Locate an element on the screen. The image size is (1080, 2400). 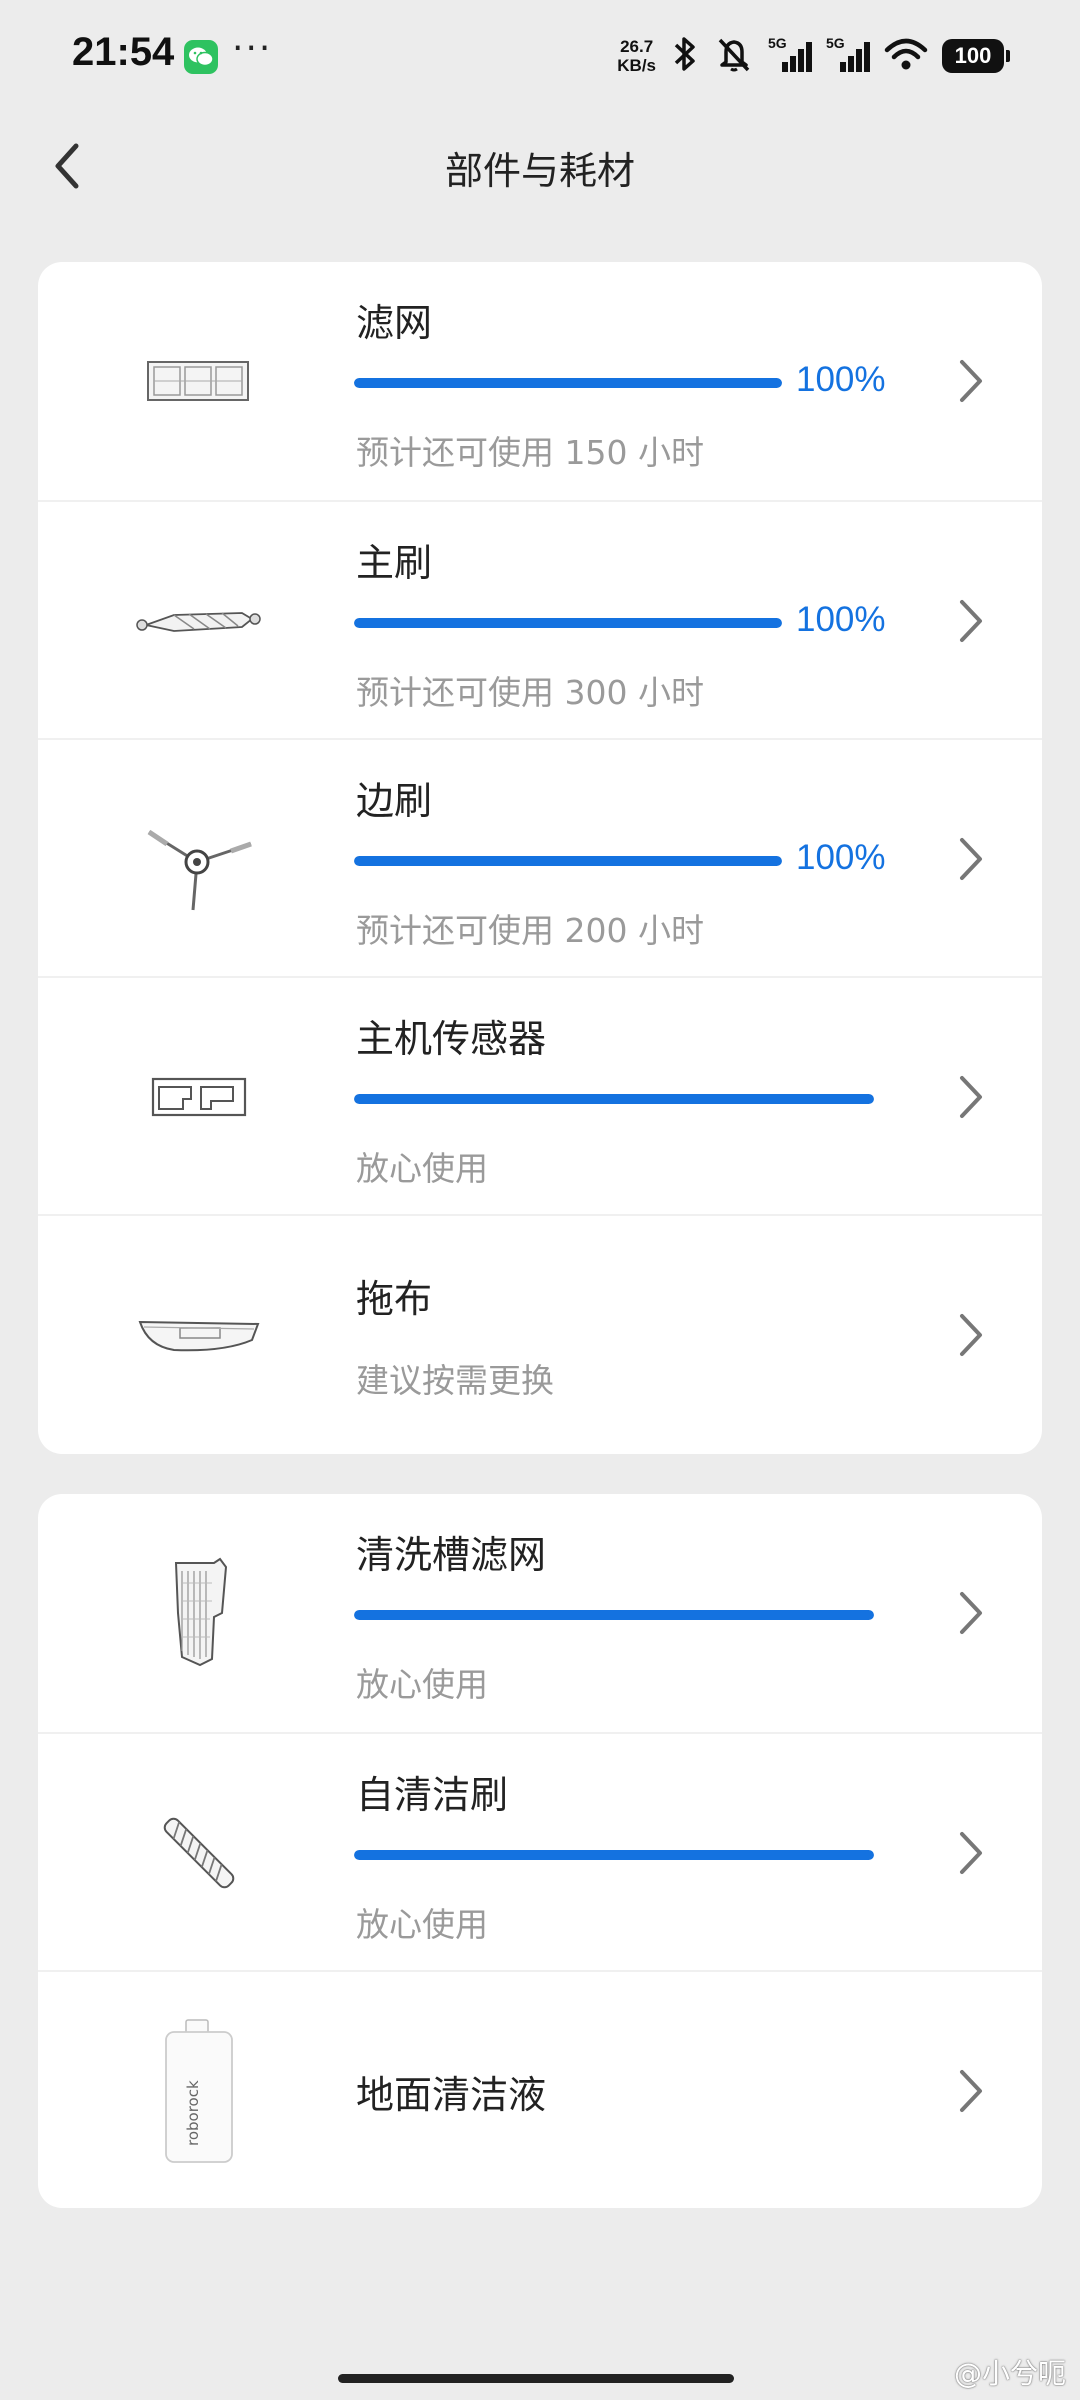
consumable-row-self-cleaning-brush: 自清洁刷 放心使用 is located at coordinates (540, 1851).